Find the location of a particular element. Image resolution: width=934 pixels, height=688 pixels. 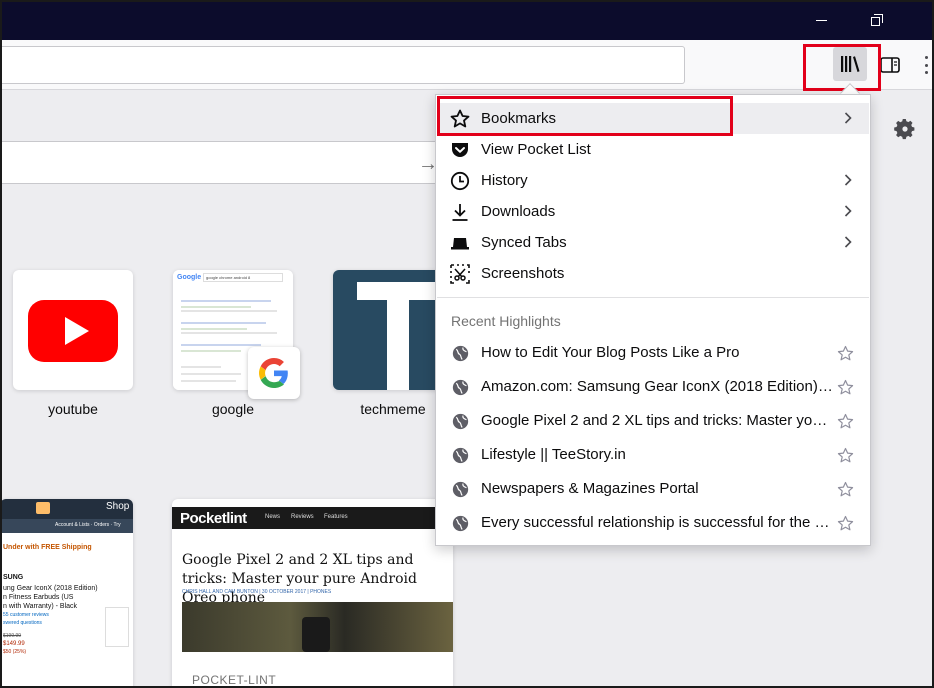

download-icon is located at coordinates (460, 212).